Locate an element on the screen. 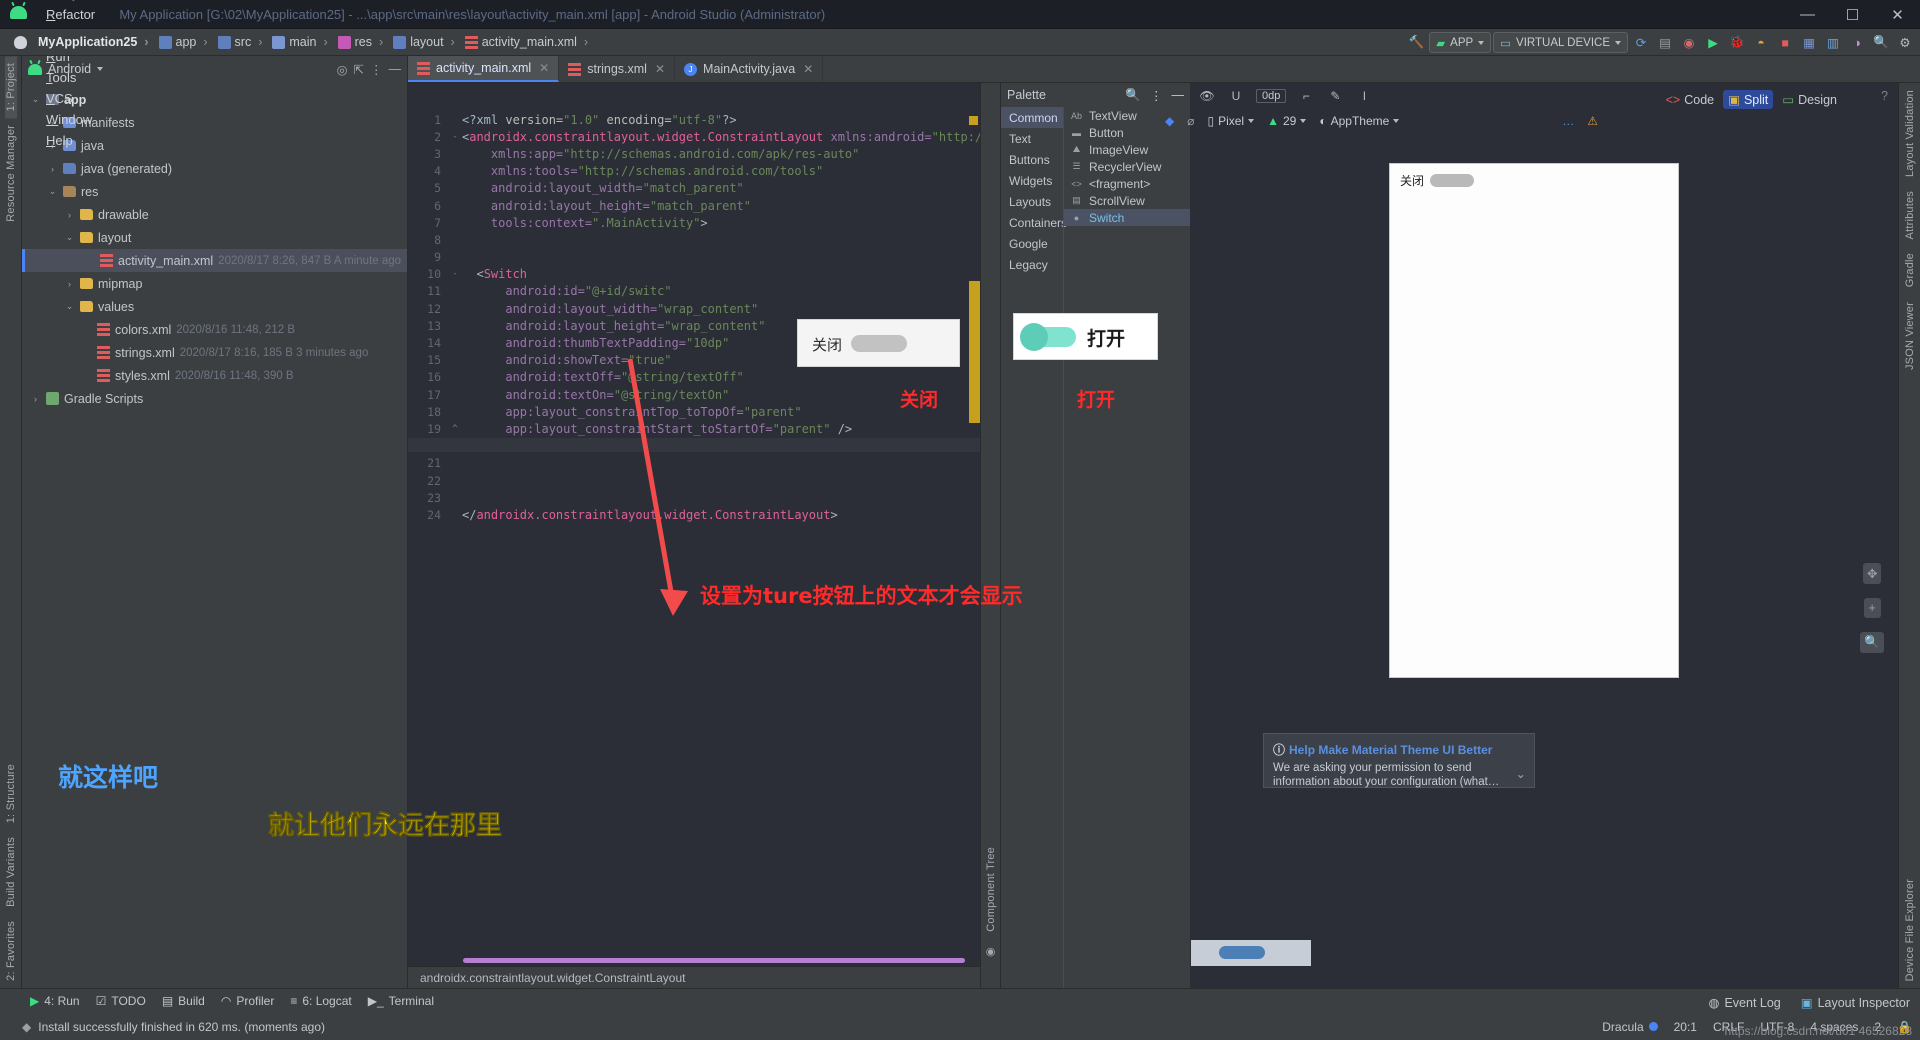 The width and height of the screenshot is (1920, 1040). menu-vcs: VCS is located at coordinates (71, 98).